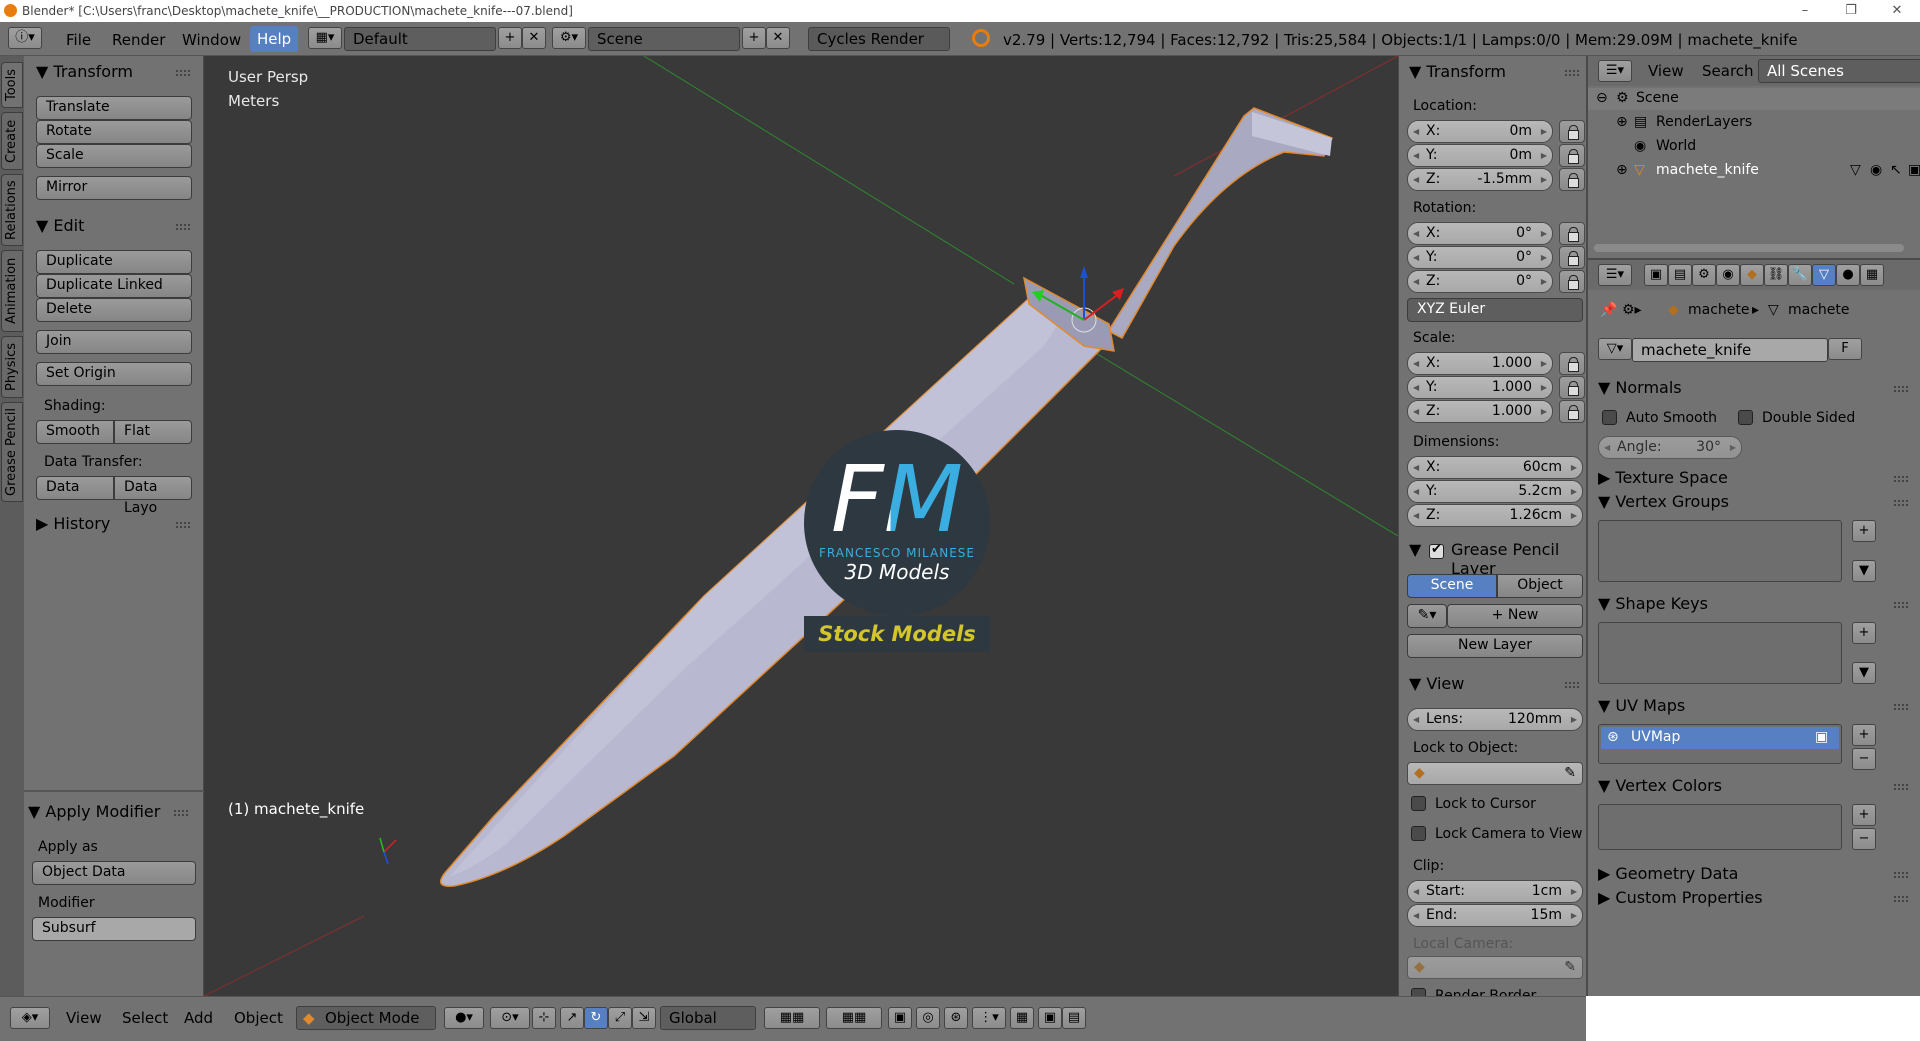 The height and width of the screenshot is (1041, 1920). What do you see at coordinates (1680, 275) in the screenshot?
I see `render-layers-tab-icon: ▤` at bounding box center [1680, 275].